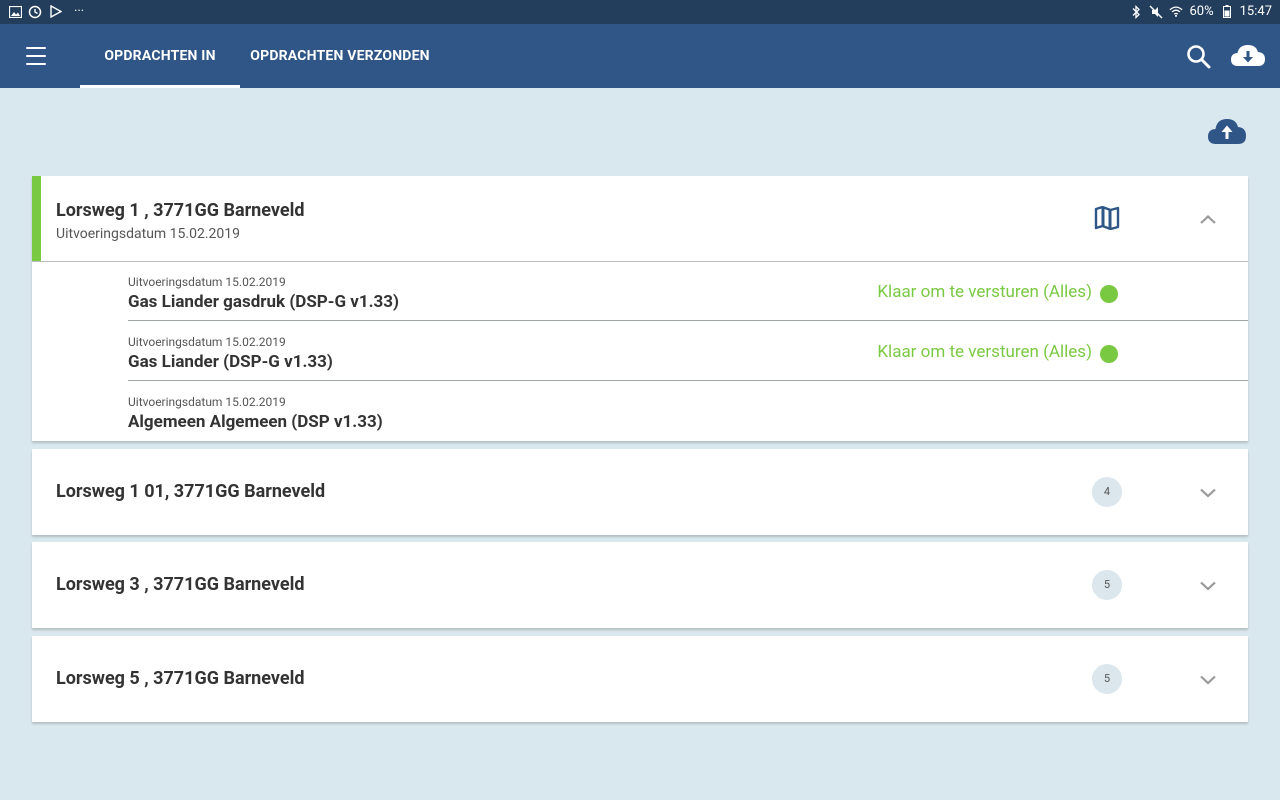  Describe the element at coordinates (1227, 12) in the screenshot. I see `battery-icon` at that location.